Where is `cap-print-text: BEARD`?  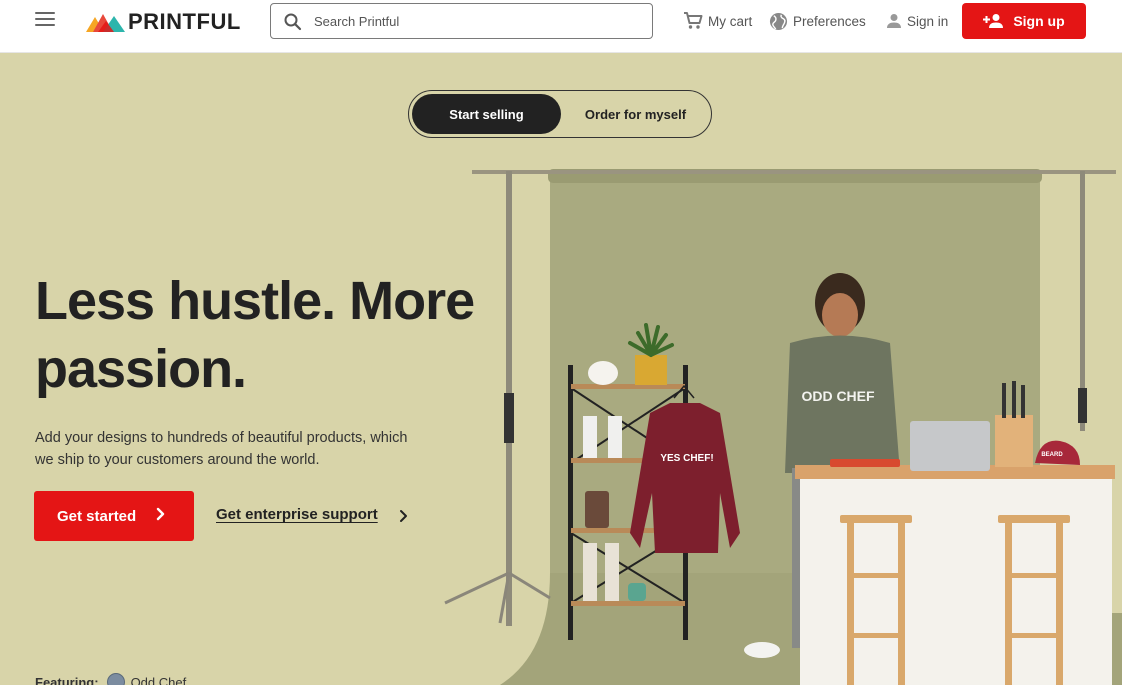
cap-print-text: BEARD is located at coordinates (1052, 455).